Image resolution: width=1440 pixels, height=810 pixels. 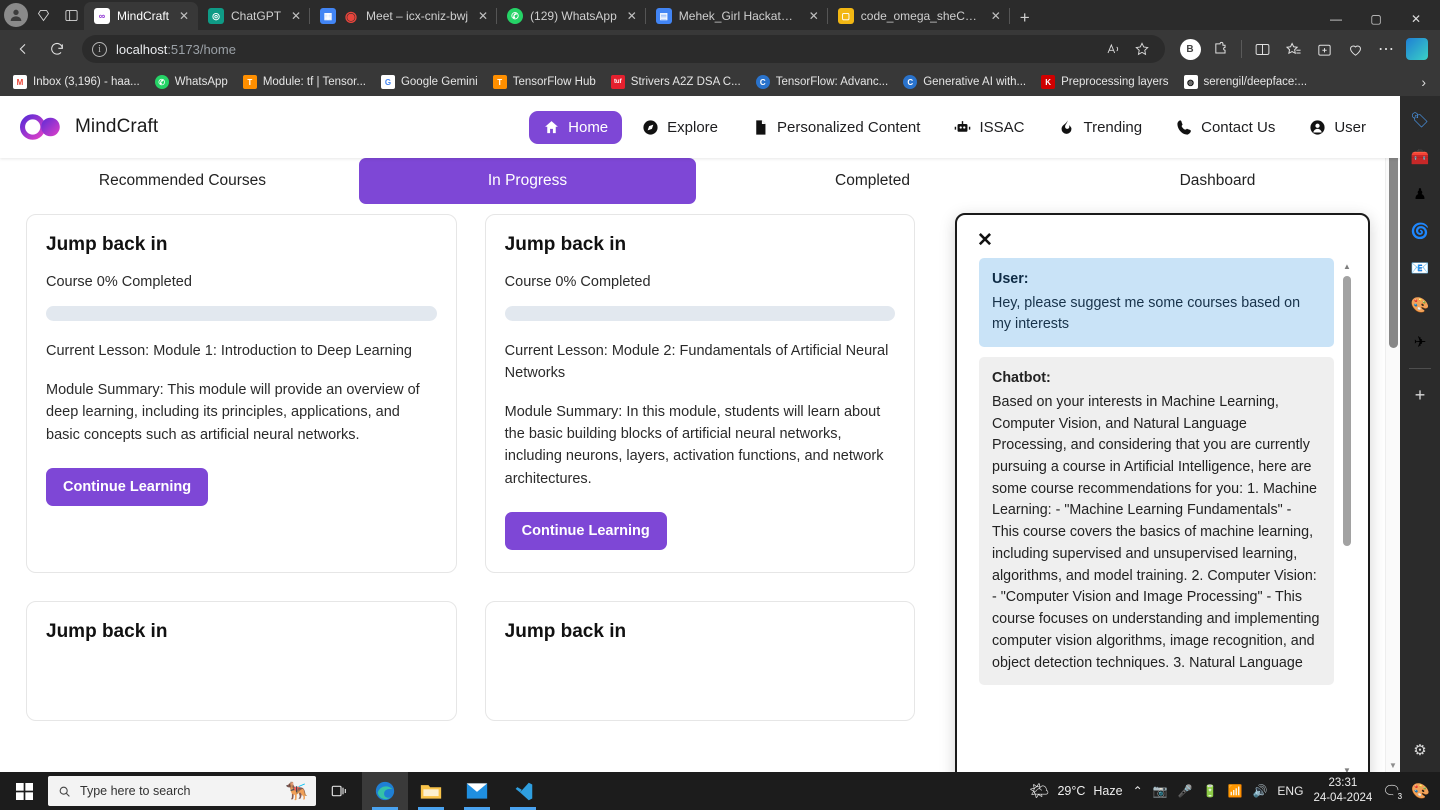 What do you see at coordinates (339, 791) in the screenshot?
I see `task-view-icon` at bounding box center [339, 791].